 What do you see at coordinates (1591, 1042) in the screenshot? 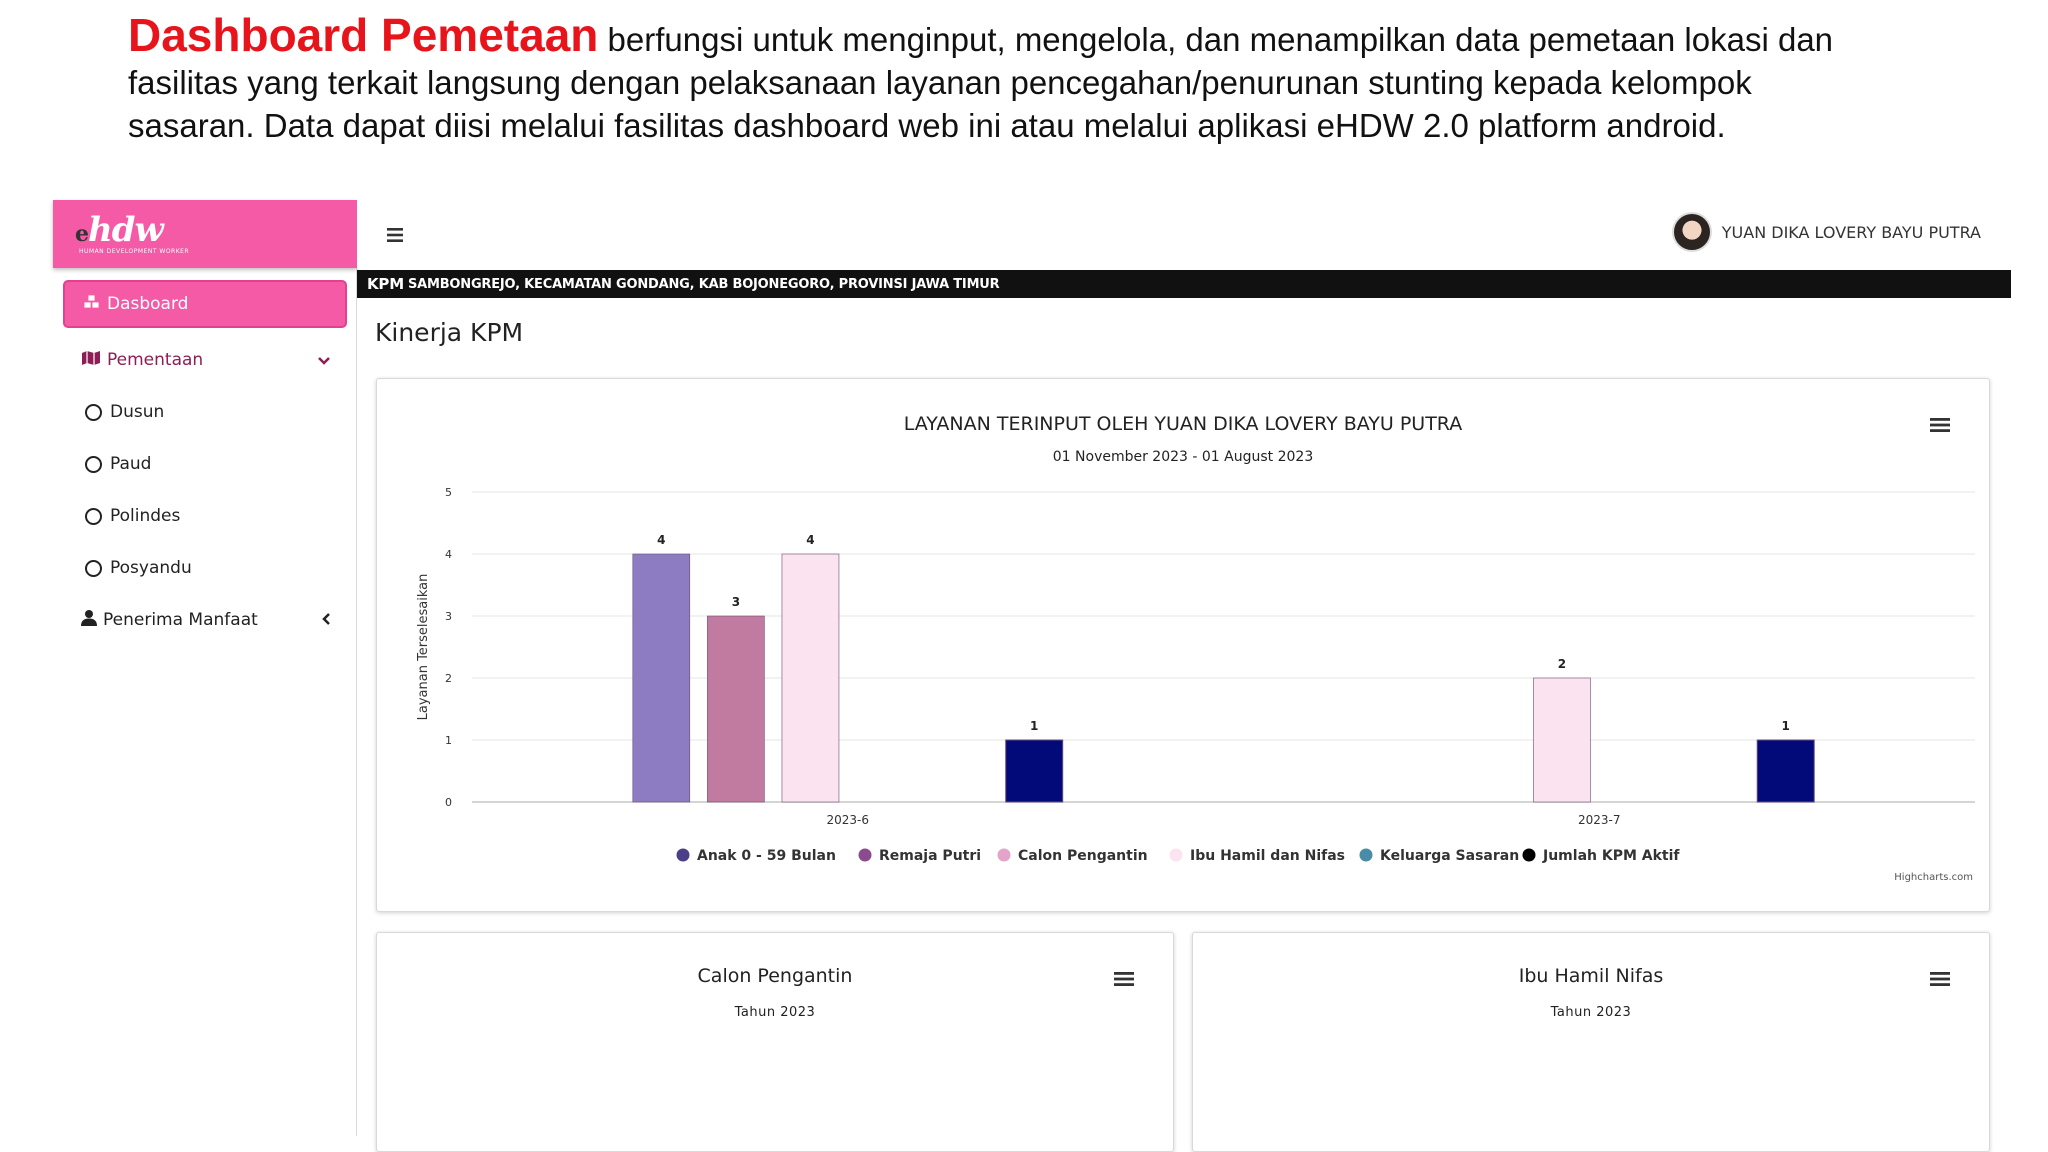
I see `chart-card-ibu-hamil-nifas: Ibu Hamil Nifas Tahun 2023` at bounding box center [1591, 1042].